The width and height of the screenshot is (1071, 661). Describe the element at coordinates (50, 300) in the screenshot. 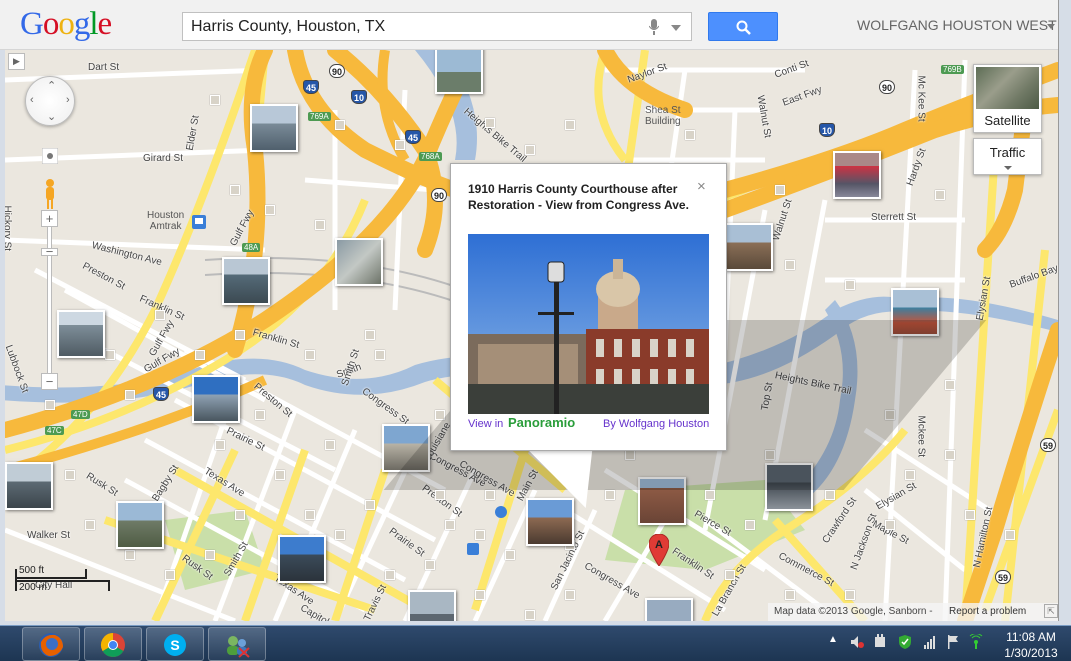

I see `zoom-slider: + − −` at that location.